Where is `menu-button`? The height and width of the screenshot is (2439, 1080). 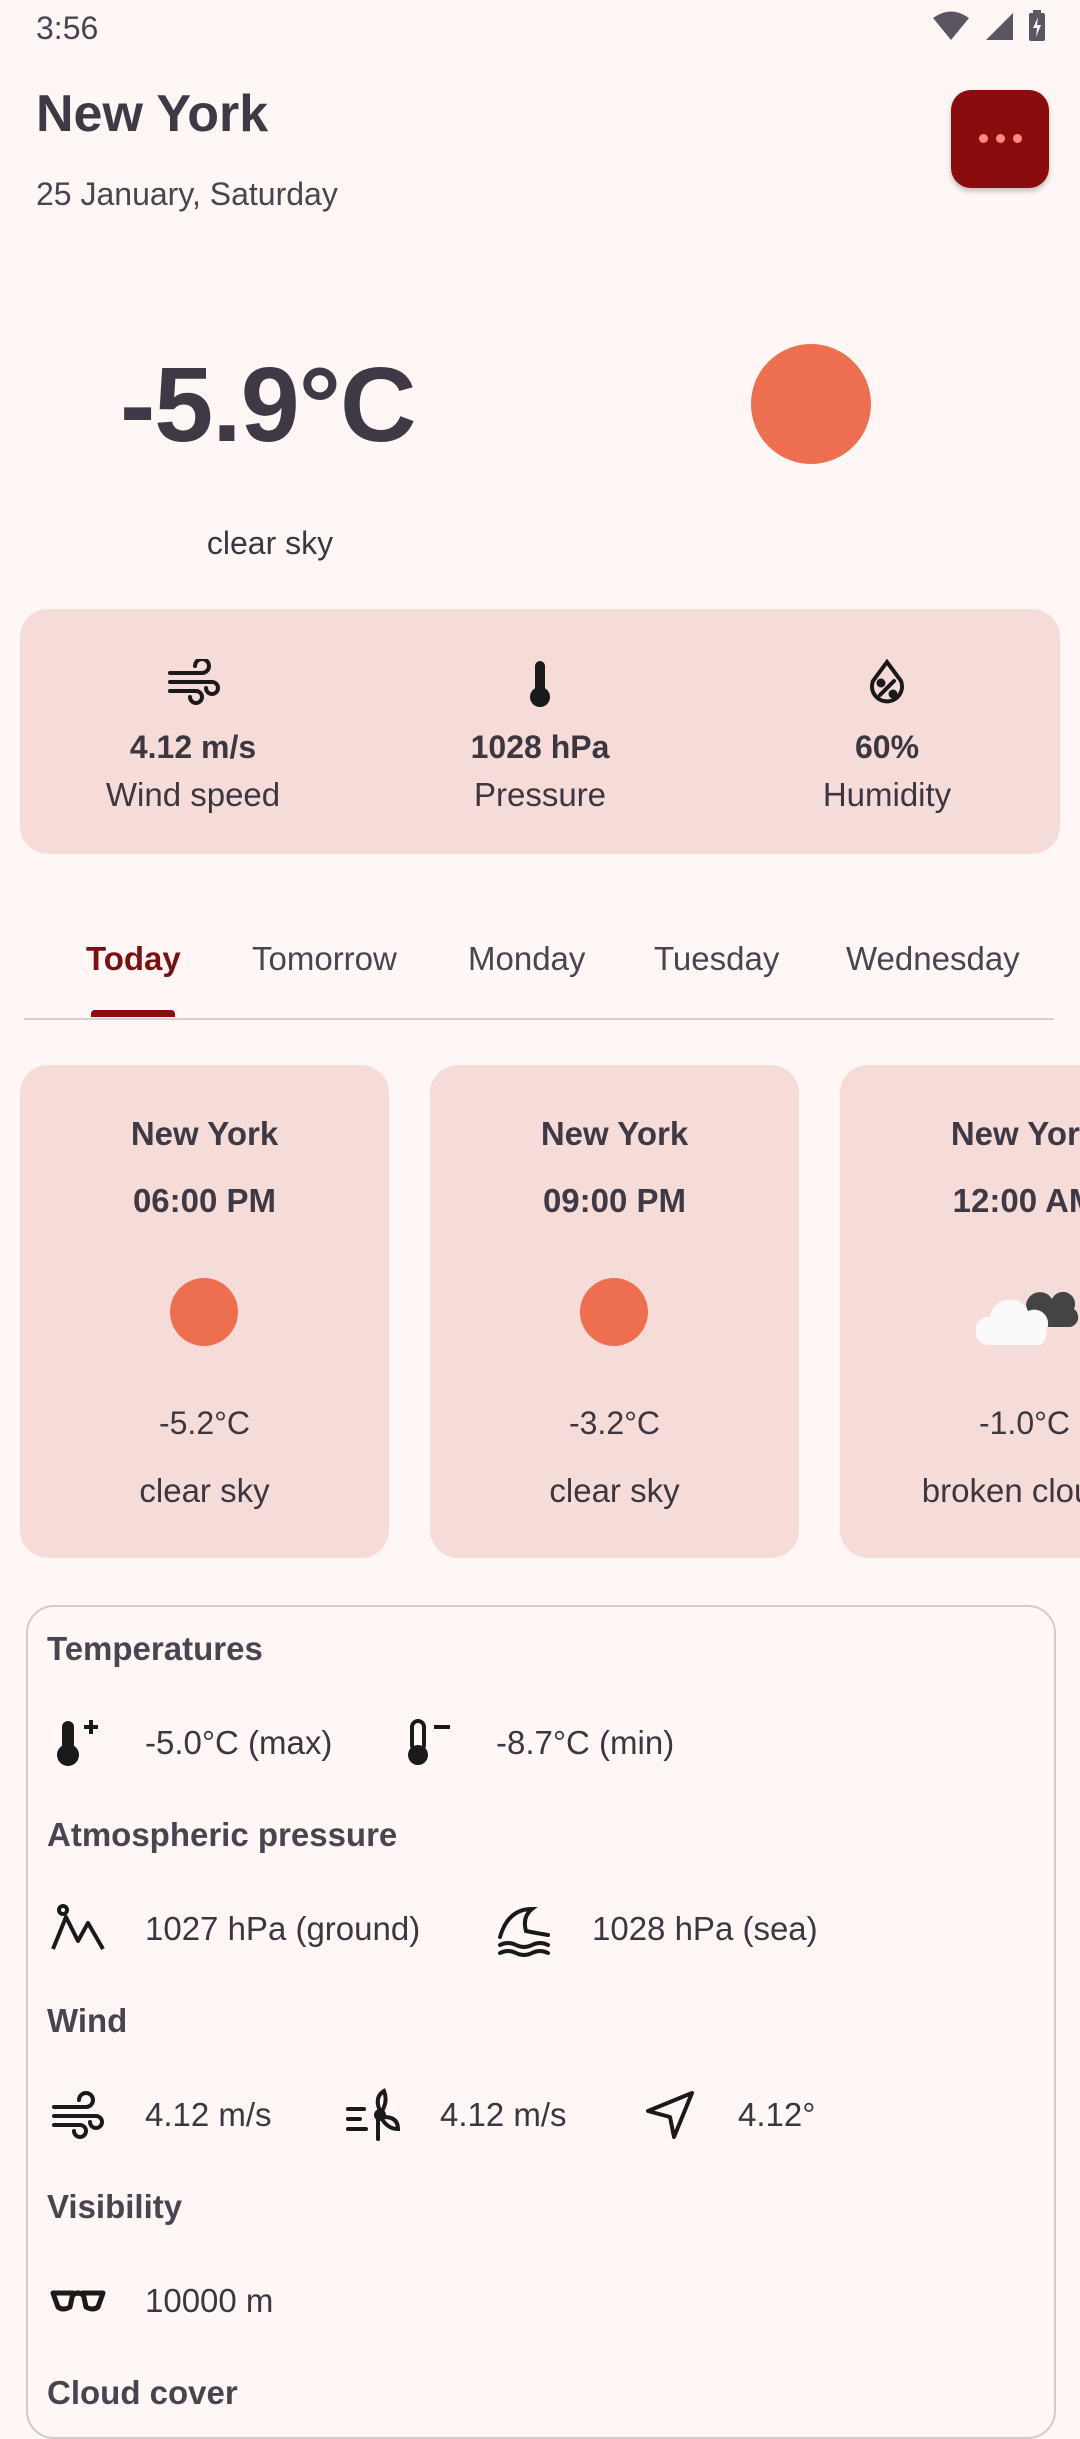
menu-button is located at coordinates (1000, 139).